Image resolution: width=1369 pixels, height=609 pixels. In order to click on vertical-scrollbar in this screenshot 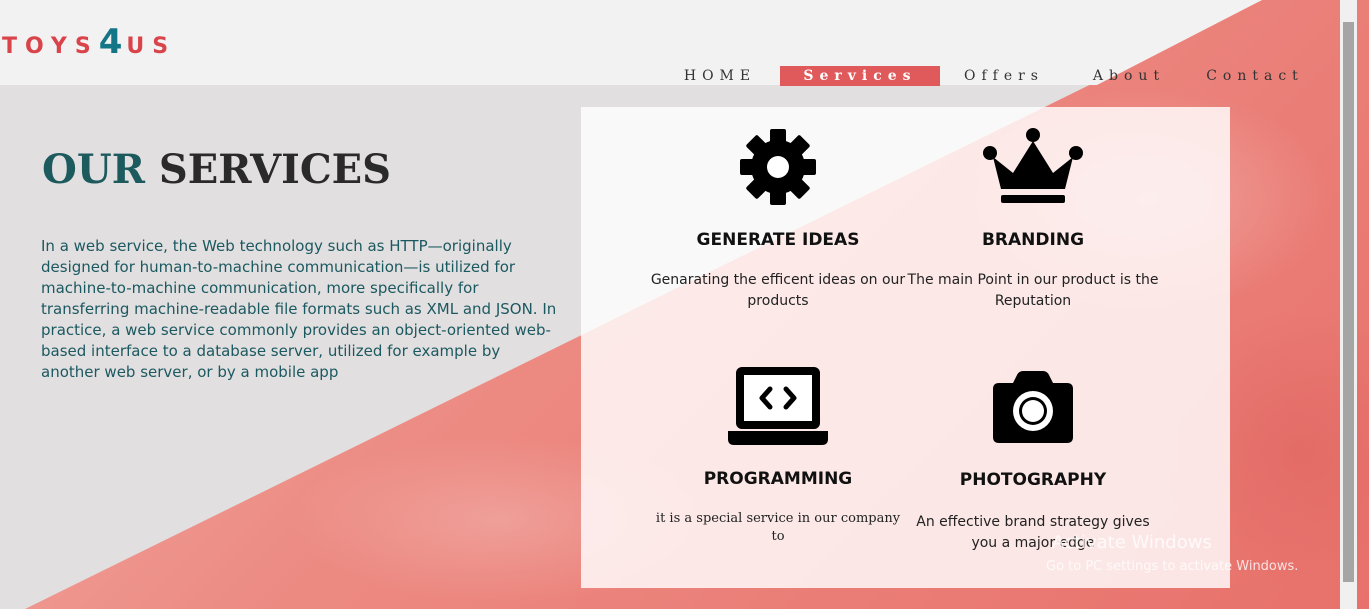, I will do `click(1348, 304)`.